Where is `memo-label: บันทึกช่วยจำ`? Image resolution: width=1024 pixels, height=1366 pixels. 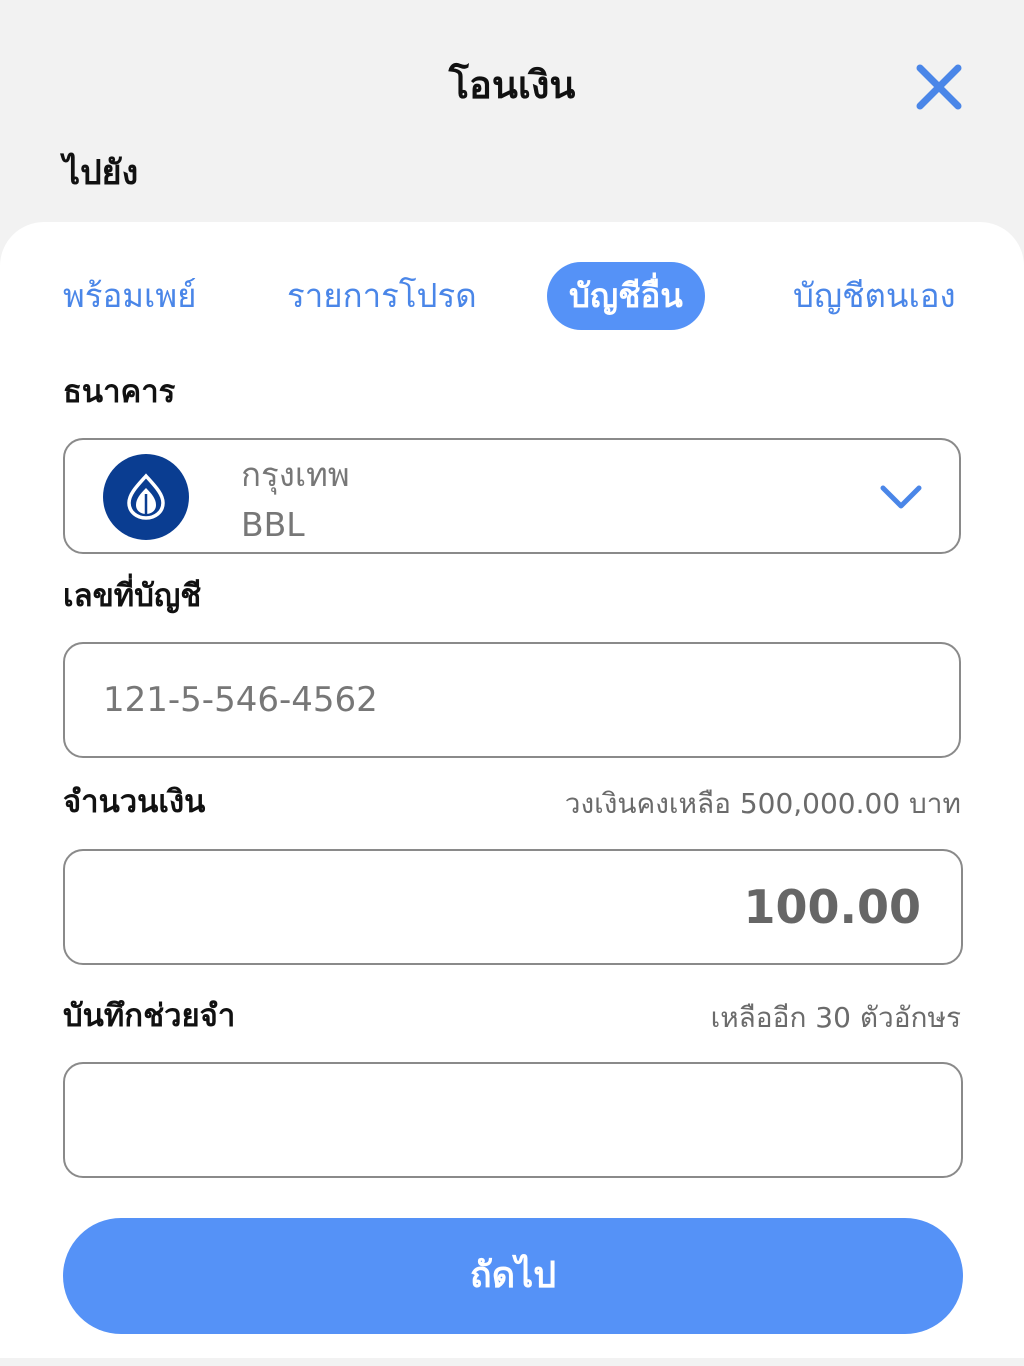 memo-label: บันทึกช่วยจำ is located at coordinates (149, 1016).